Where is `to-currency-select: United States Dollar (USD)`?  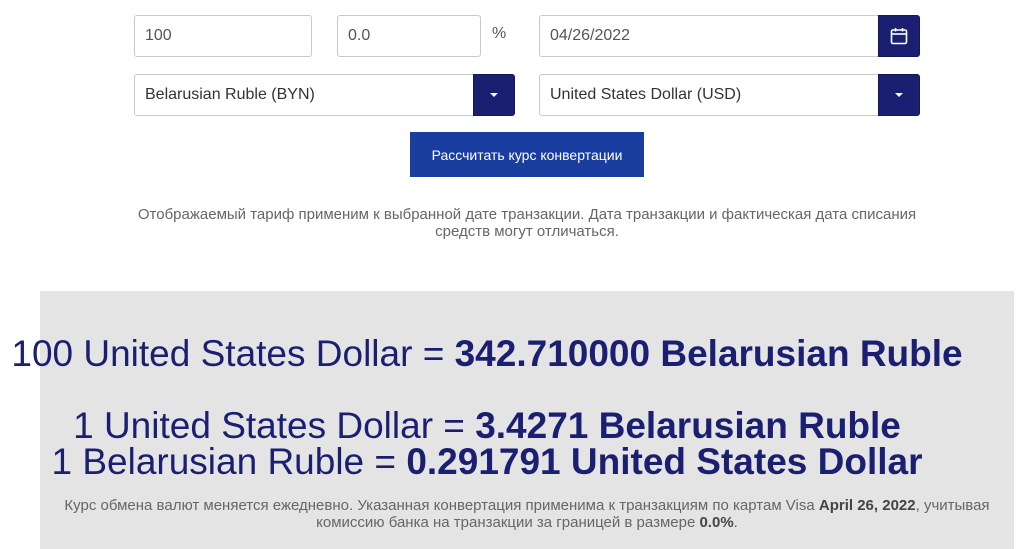
to-currency-select: United States Dollar (USD) is located at coordinates (709, 95).